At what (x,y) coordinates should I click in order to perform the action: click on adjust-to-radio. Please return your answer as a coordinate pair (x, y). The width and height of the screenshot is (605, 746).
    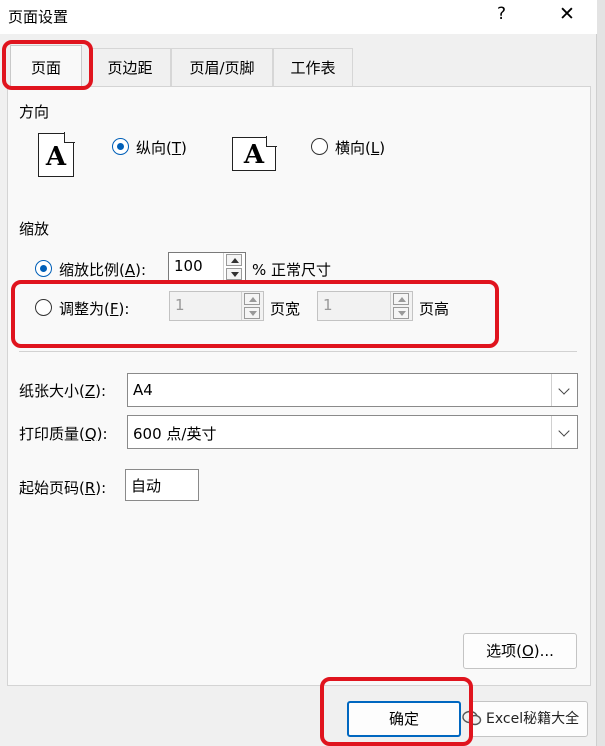
    Looking at the image, I should click on (43, 268).